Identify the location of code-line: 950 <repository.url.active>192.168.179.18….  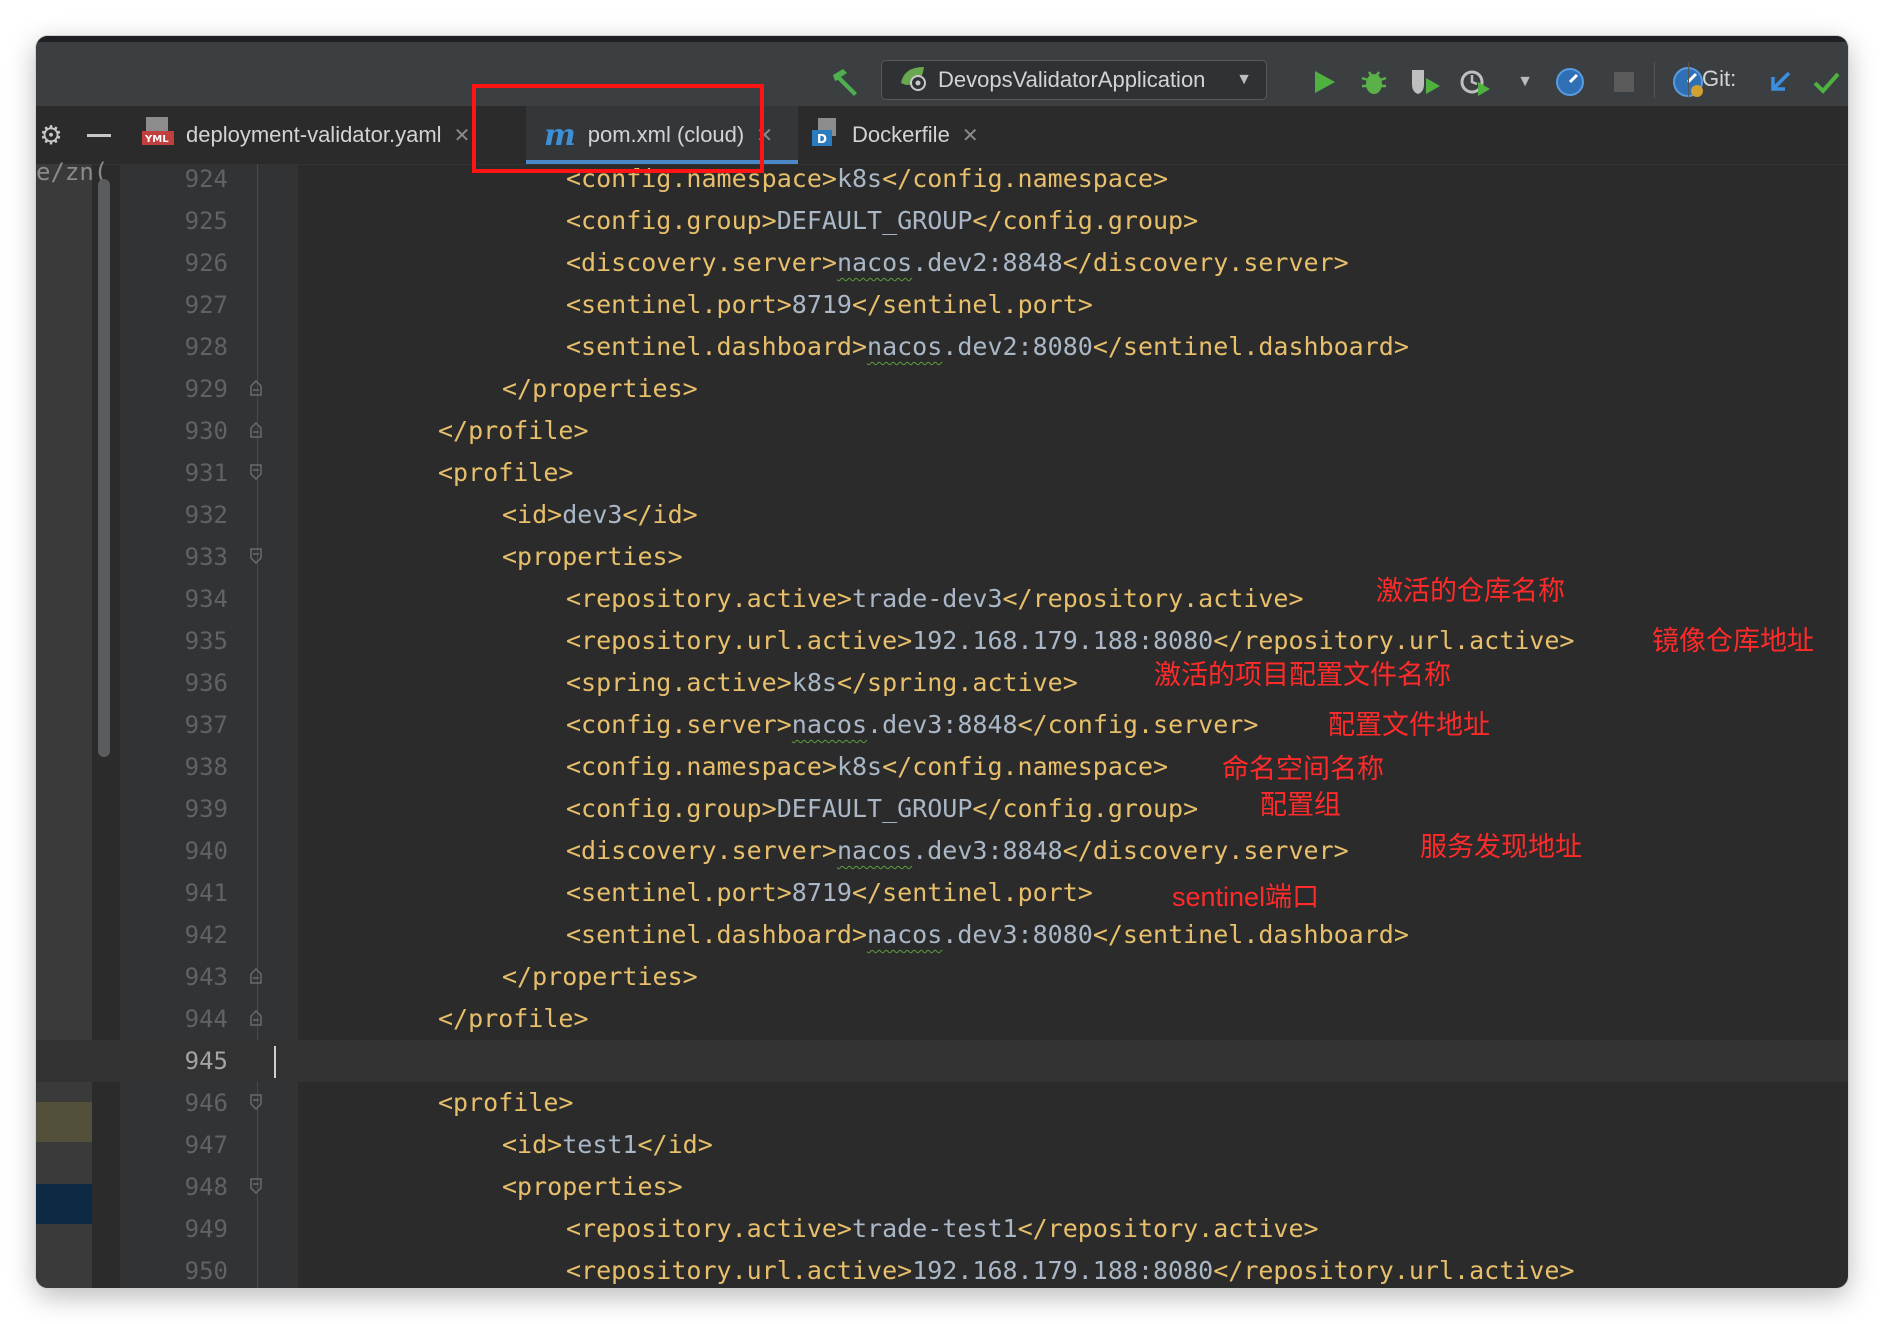
(942, 1269).